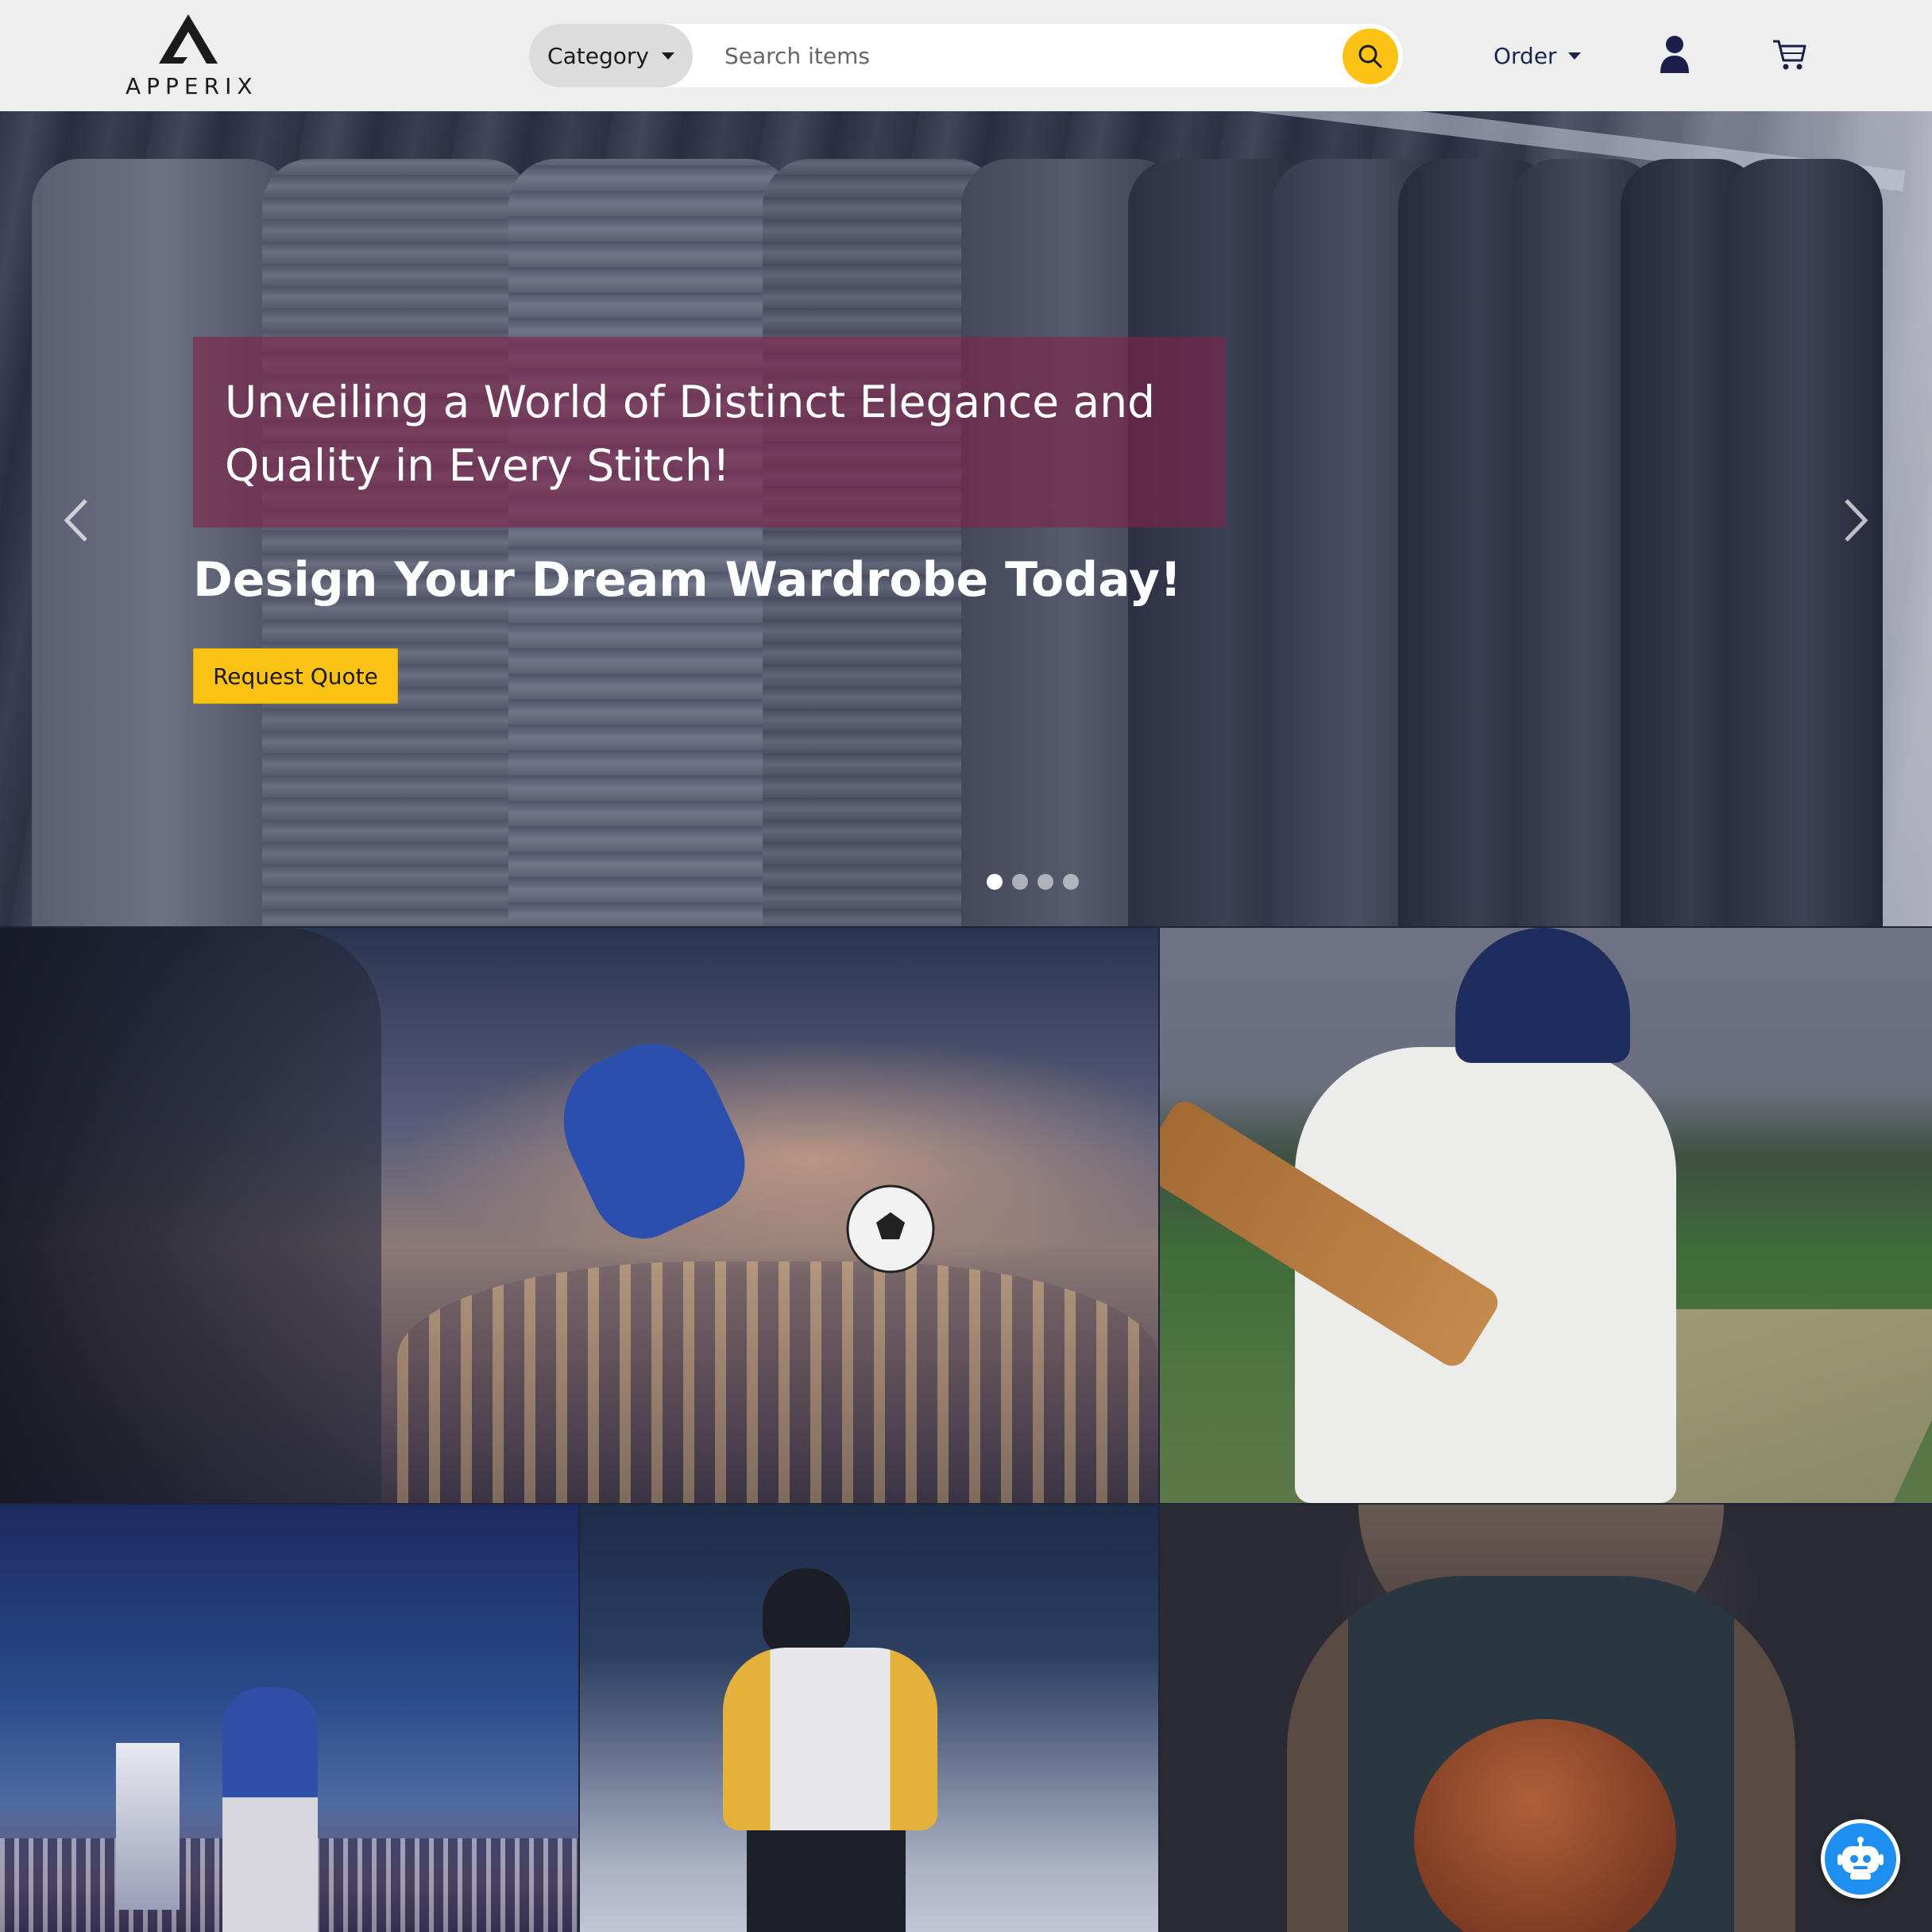 The image size is (1932, 1932). I want to click on hockey-shorts, so click(827, 1881).